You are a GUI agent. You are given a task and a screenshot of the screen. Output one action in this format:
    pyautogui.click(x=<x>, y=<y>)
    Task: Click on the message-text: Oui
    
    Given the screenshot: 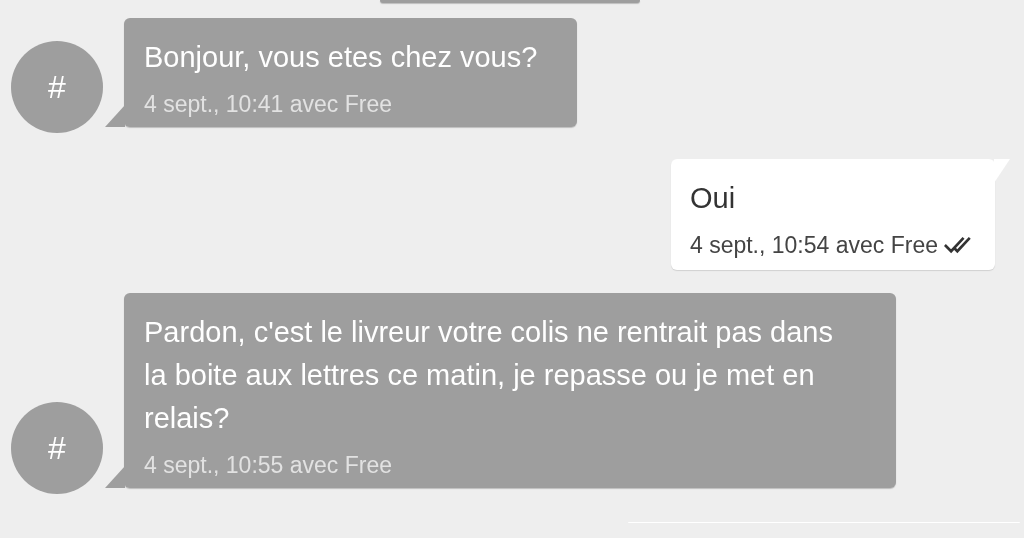 What is the action you would take?
    pyautogui.click(x=712, y=198)
    